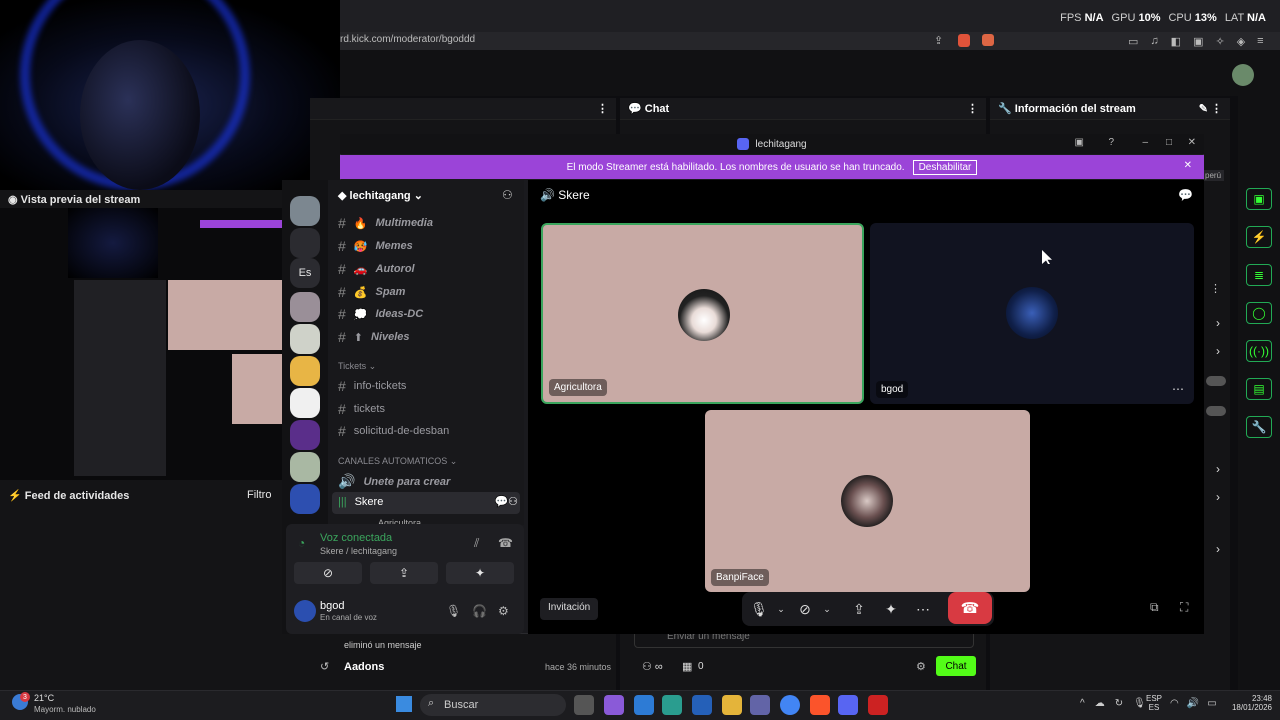 The height and width of the screenshot is (720, 1280). What do you see at coordinates (1113, 703) in the screenshot?
I see `system-tray: ^ ☁ ↻ 🎙` at bounding box center [1113, 703].